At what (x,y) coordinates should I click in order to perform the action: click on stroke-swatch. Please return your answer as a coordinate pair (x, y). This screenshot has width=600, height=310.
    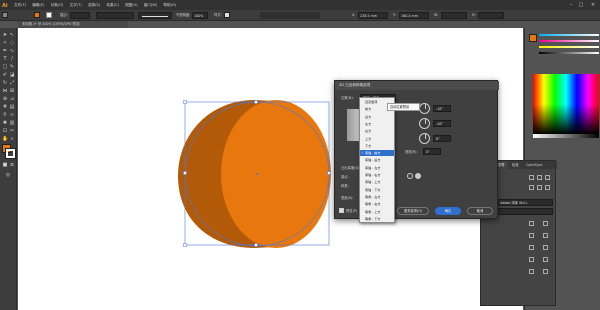
    Looking at the image, I should click on (49, 15).